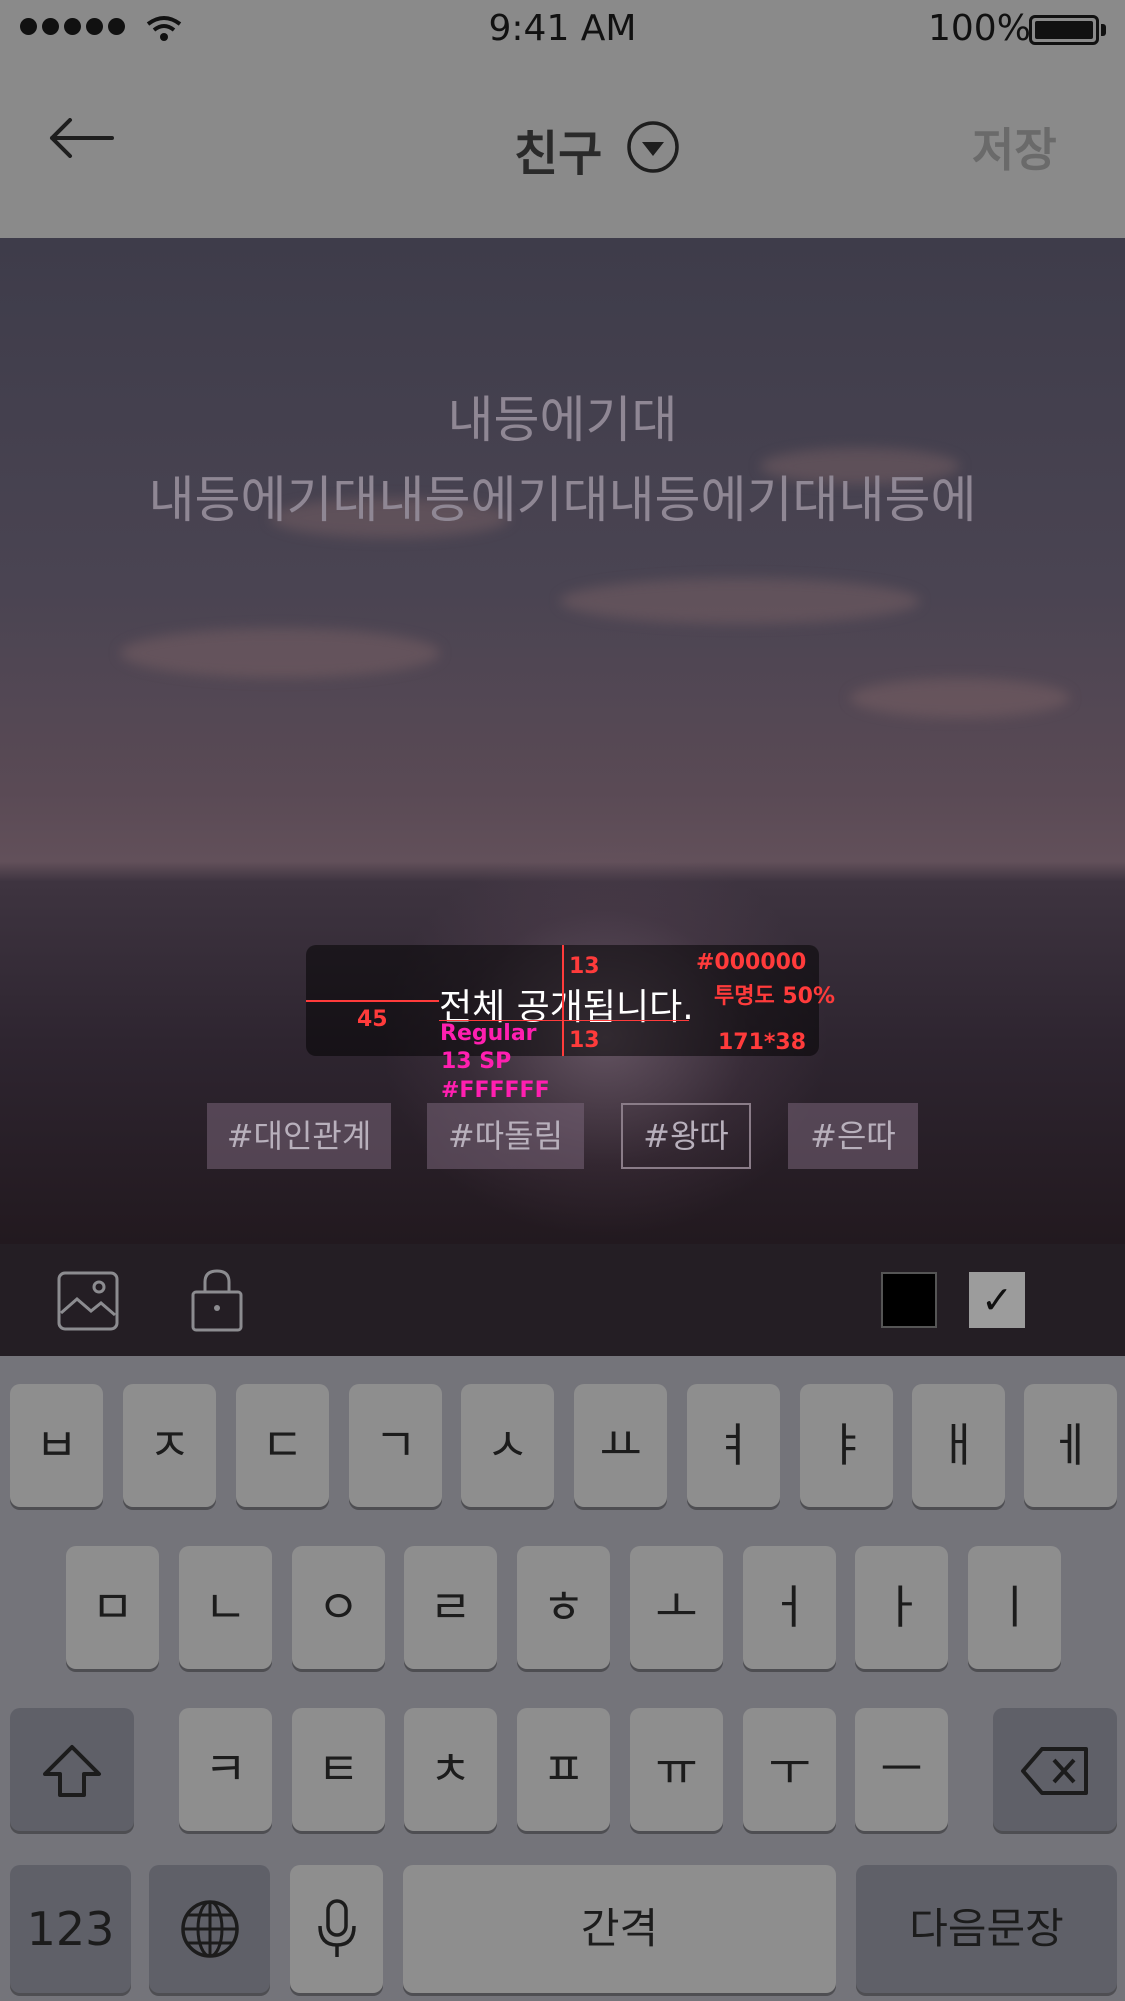 The width and height of the screenshot is (1125, 2001). What do you see at coordinates (299, 1136) in the screenshot?
I see `tag-chip: #대인관계` at bounding box center [299, 1136].